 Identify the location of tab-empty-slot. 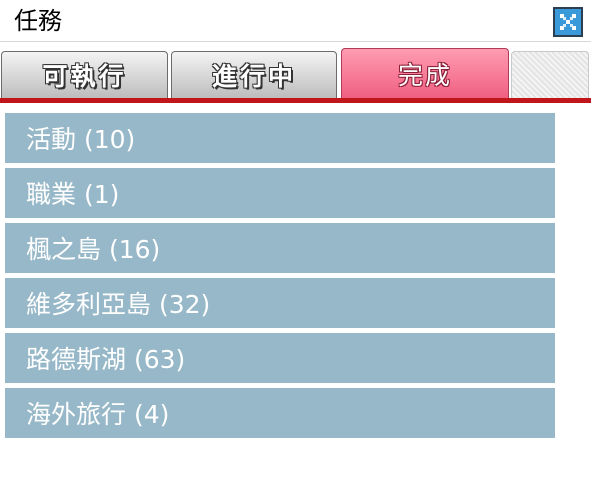
(550, 74).